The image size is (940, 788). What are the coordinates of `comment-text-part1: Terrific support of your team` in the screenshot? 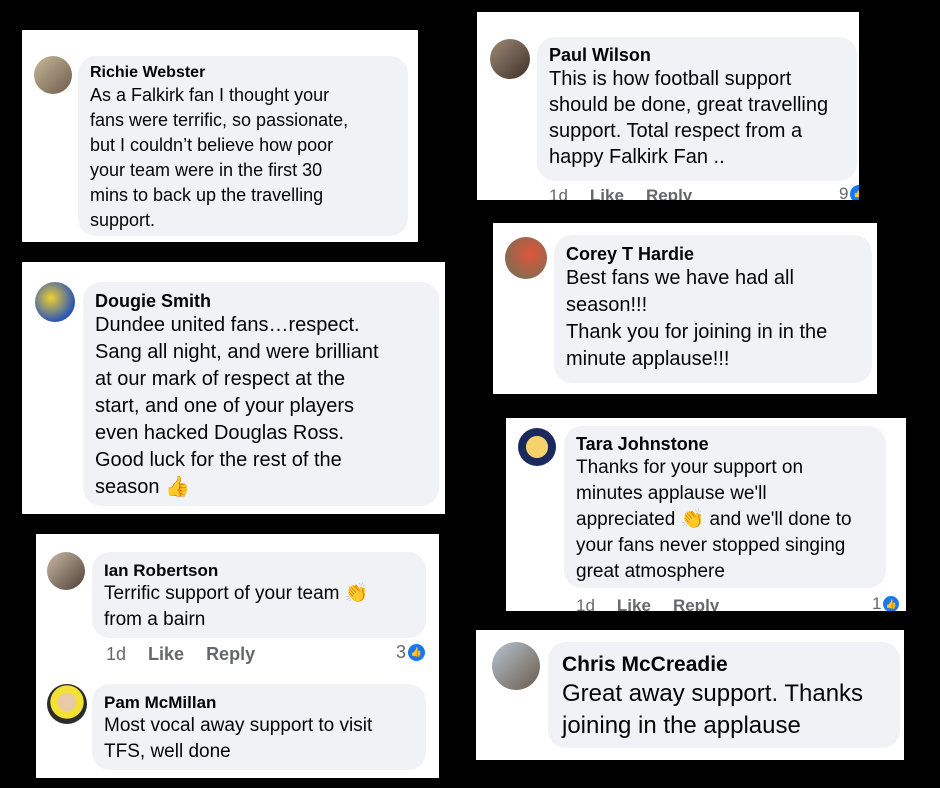 It's located at (222, 593).